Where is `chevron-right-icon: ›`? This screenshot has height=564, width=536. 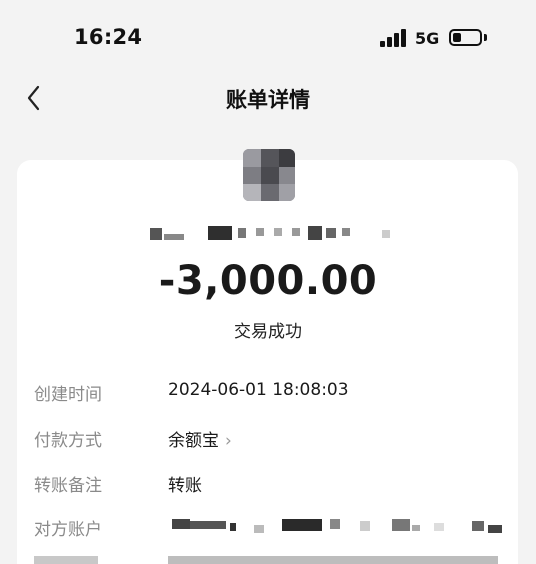 chevron-right-icon: › is located at coordinates (228, 441).